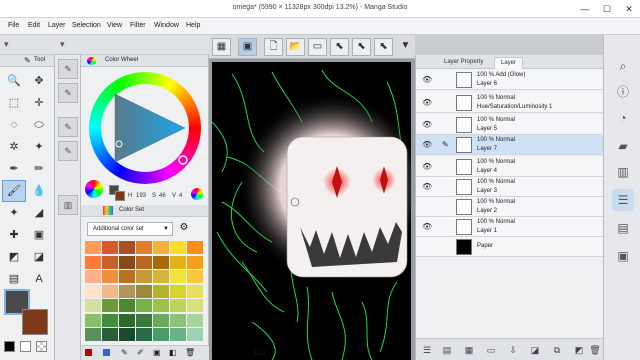  Describe the element at coordinates (13, 25) in the screenshot. I see `menu-file: File` at that location.